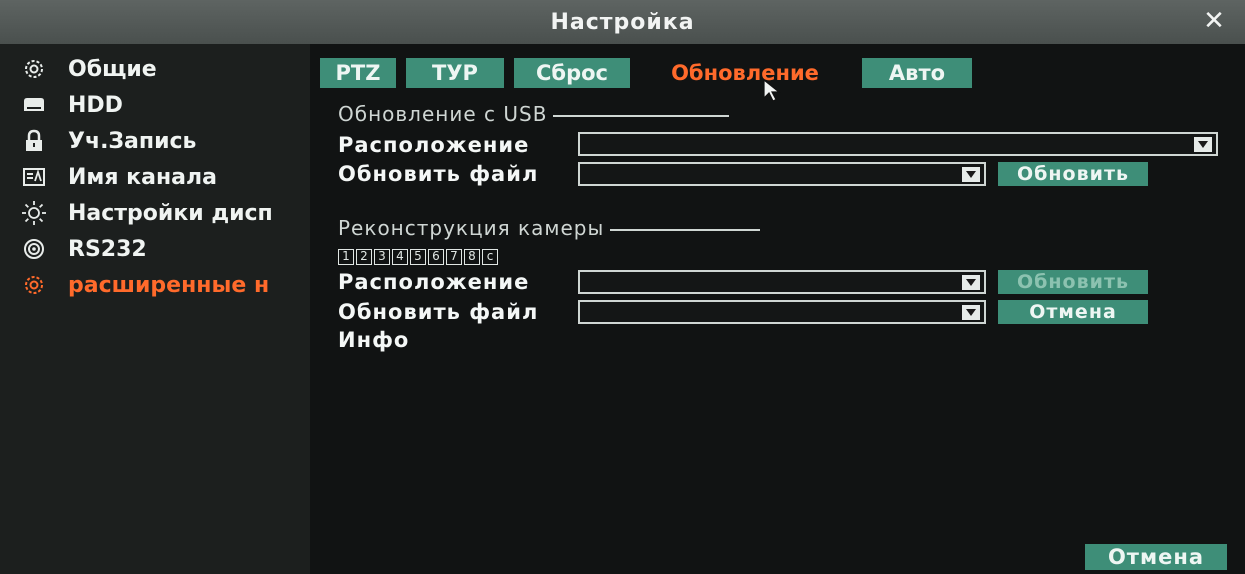  I want to click on info-label: Инфо, so click(374, 340).